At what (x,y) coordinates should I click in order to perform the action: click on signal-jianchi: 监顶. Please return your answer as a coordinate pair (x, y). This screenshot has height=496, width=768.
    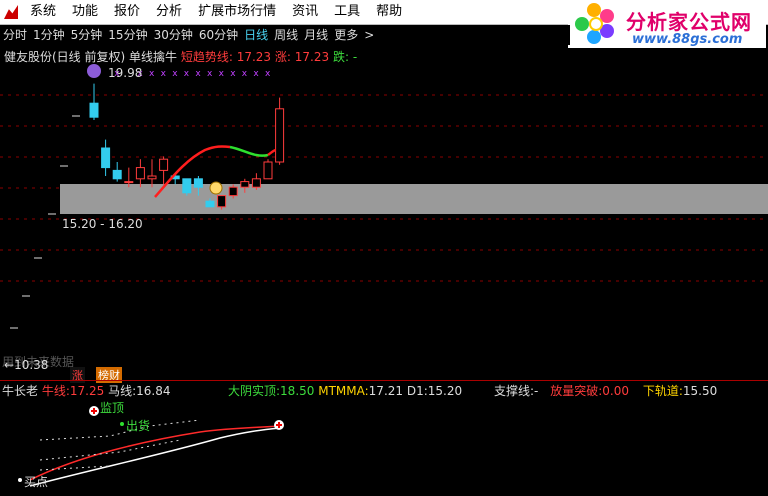
    Looking at the image, I should click on (112, 408).